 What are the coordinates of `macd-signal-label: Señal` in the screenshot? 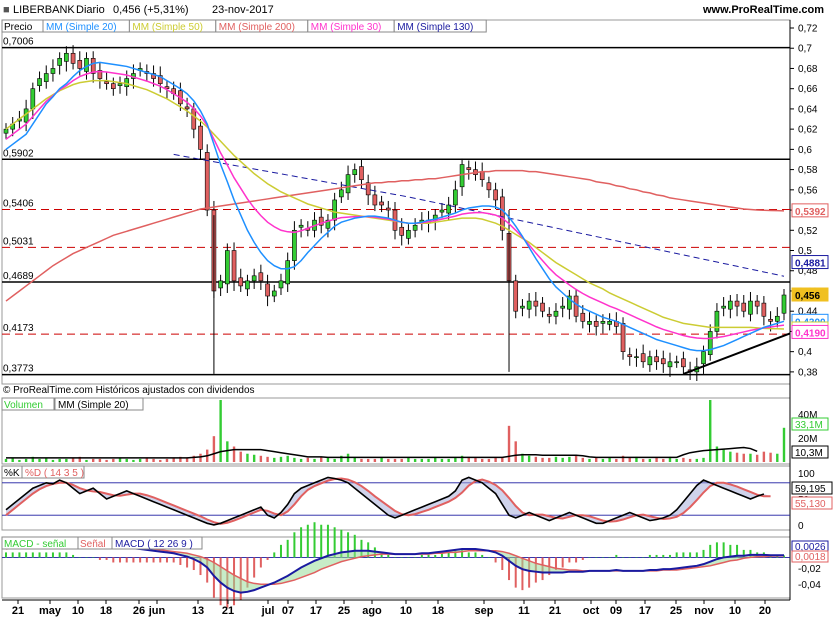 It's located at (93, 544).